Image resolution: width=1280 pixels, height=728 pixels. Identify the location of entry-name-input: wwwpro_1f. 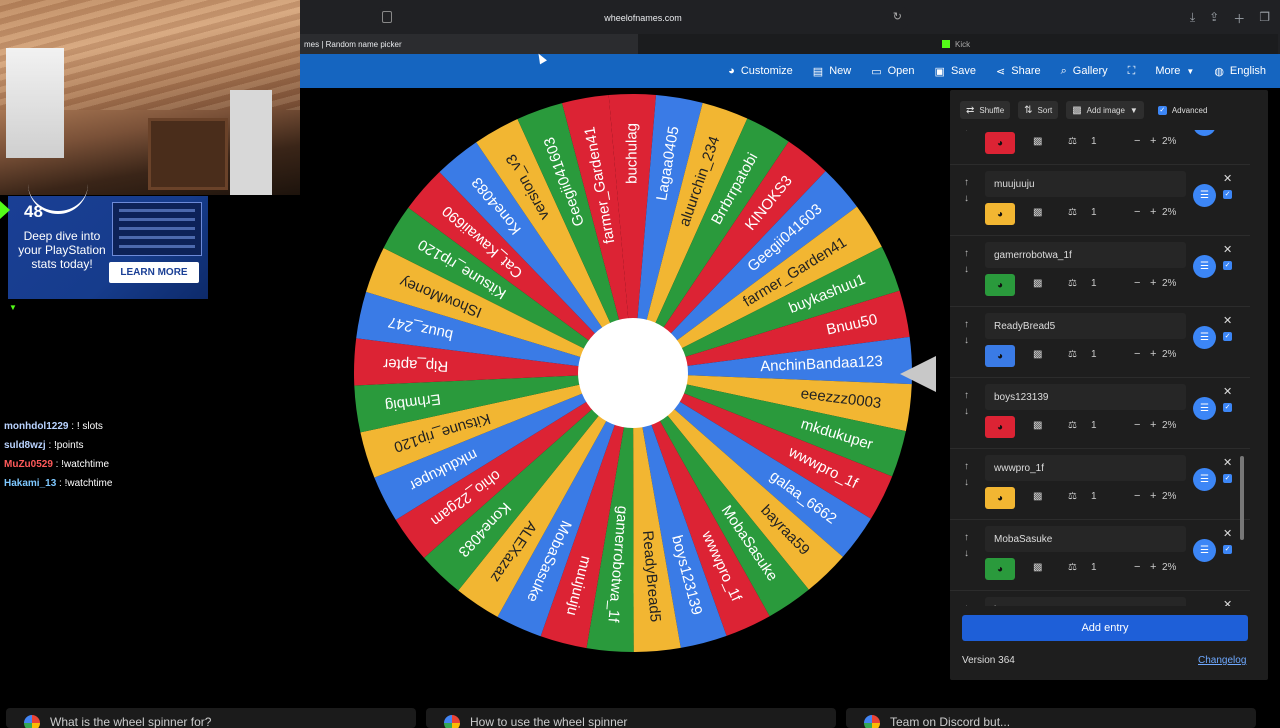
(1085, 468).